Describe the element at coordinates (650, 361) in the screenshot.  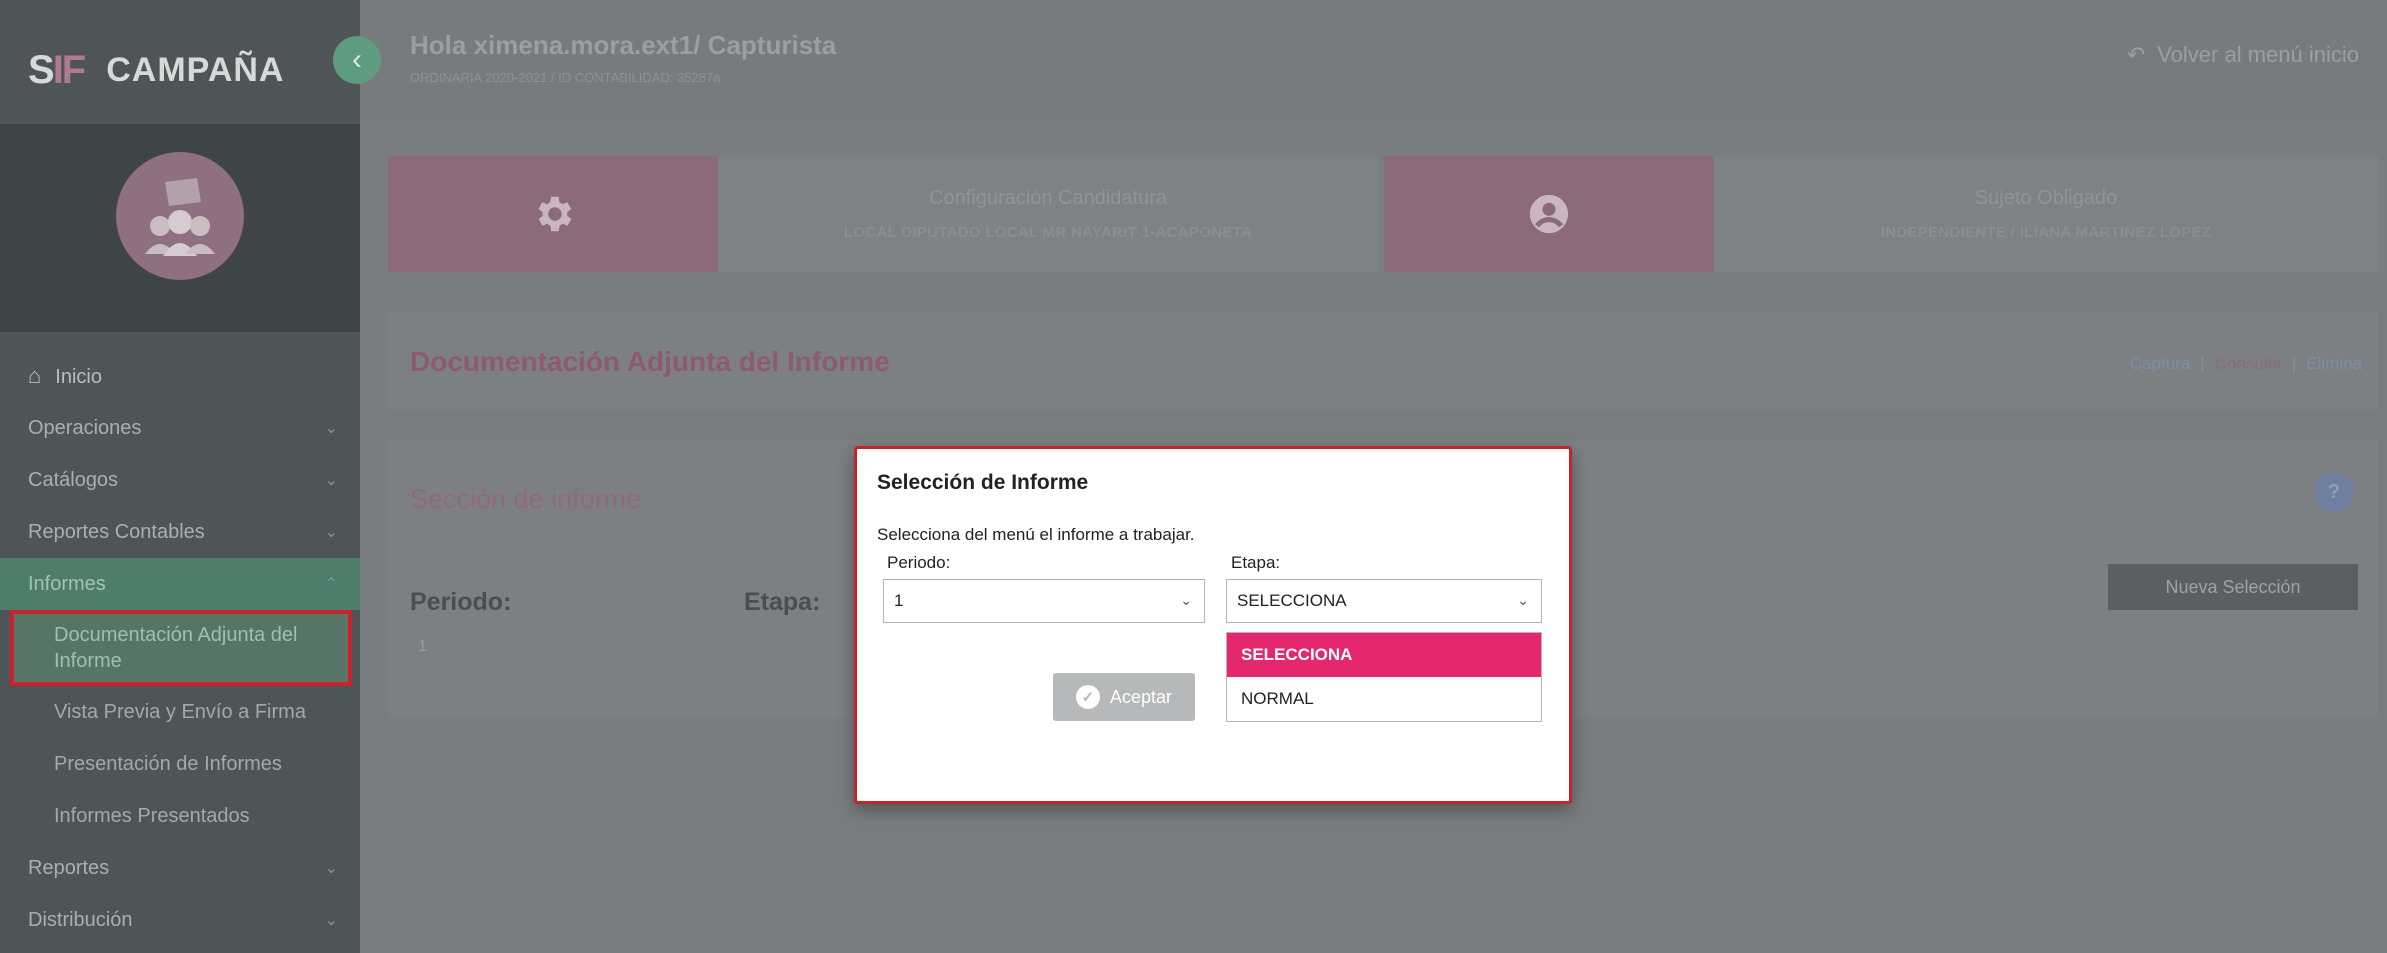
I see `page-title: Documentación Adjunta del Informe` at that location.